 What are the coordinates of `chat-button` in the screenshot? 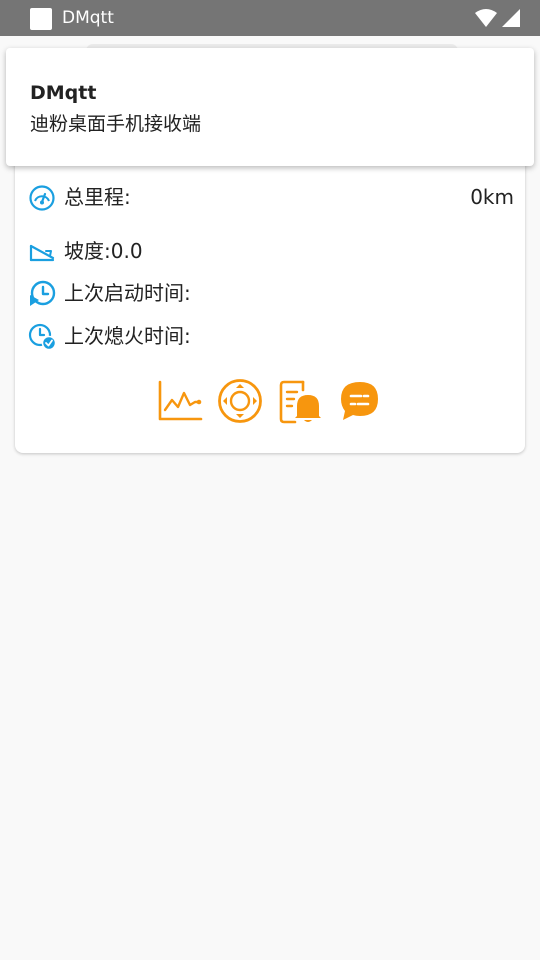 It's located at (360, 401).